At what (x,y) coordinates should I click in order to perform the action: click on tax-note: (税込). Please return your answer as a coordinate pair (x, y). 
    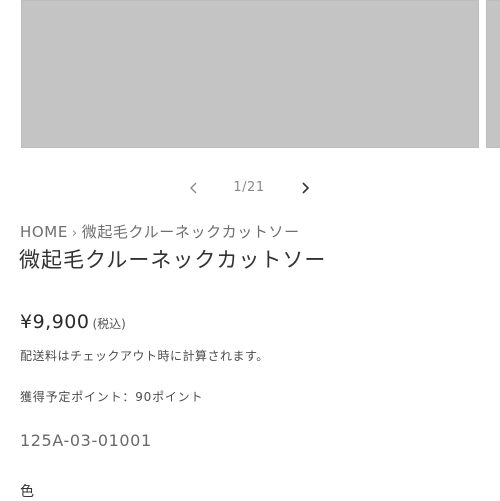
    Looking at the image, I should click on (109, 324).